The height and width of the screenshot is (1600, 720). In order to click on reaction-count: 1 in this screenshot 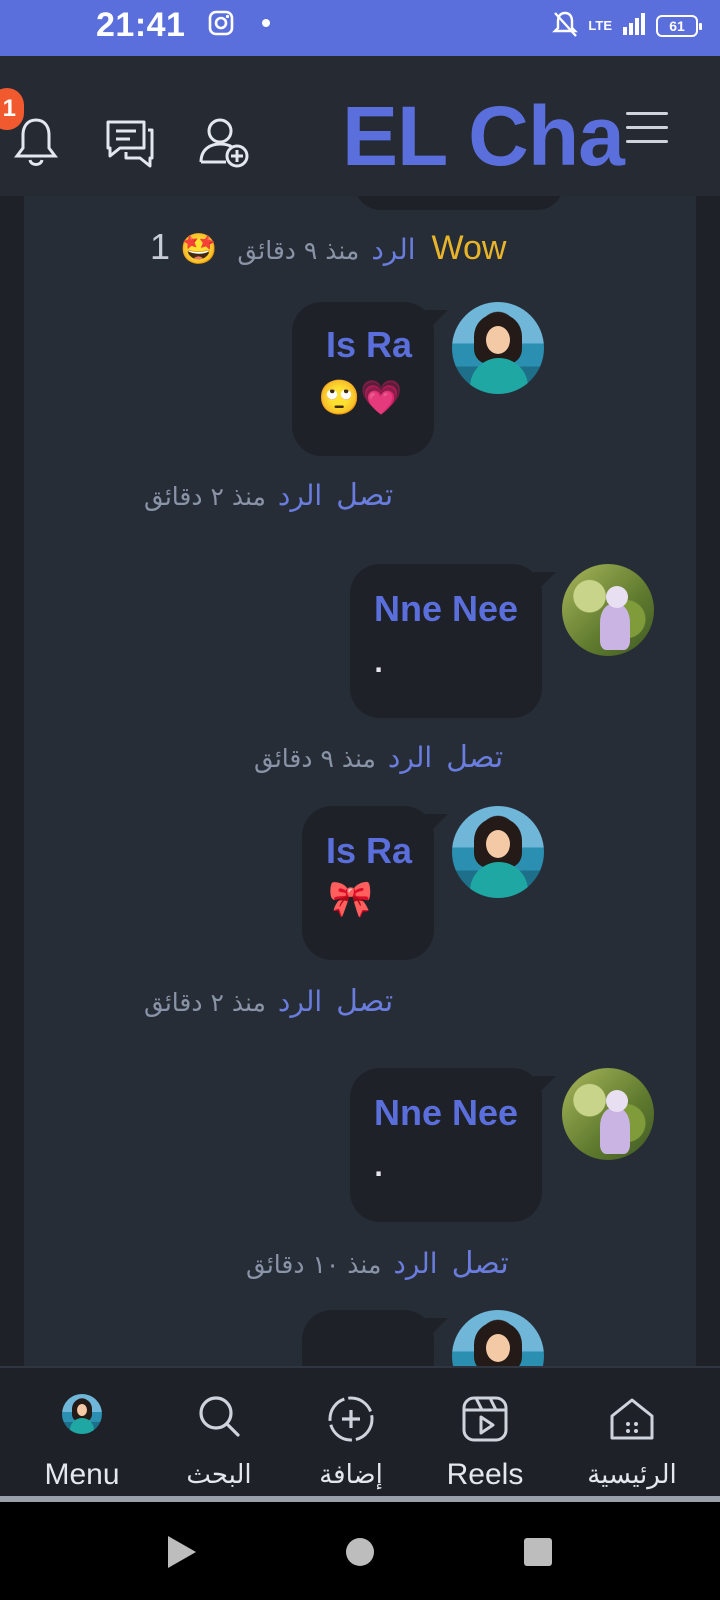, I will do `click(160, 246)`.